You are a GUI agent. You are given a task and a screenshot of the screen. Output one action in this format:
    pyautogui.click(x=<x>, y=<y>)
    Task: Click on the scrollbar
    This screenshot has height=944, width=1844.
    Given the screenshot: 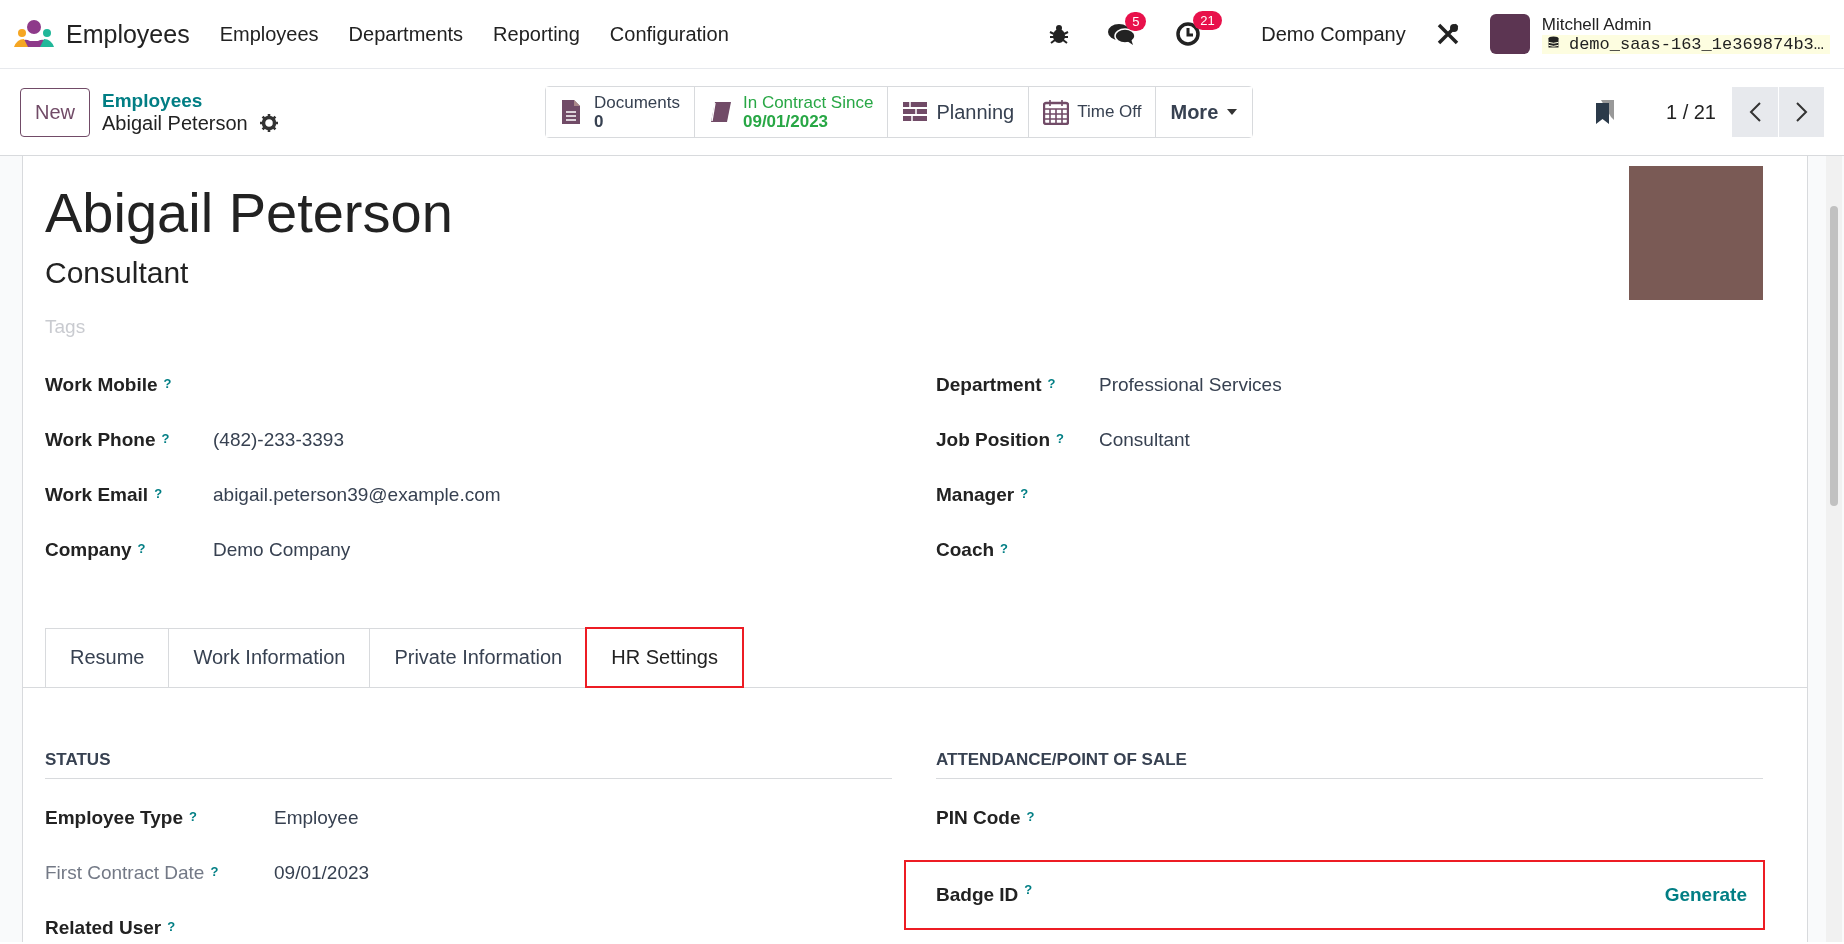 What is the action you would take?
    pyautogui.click(x=1834, y=549)
    